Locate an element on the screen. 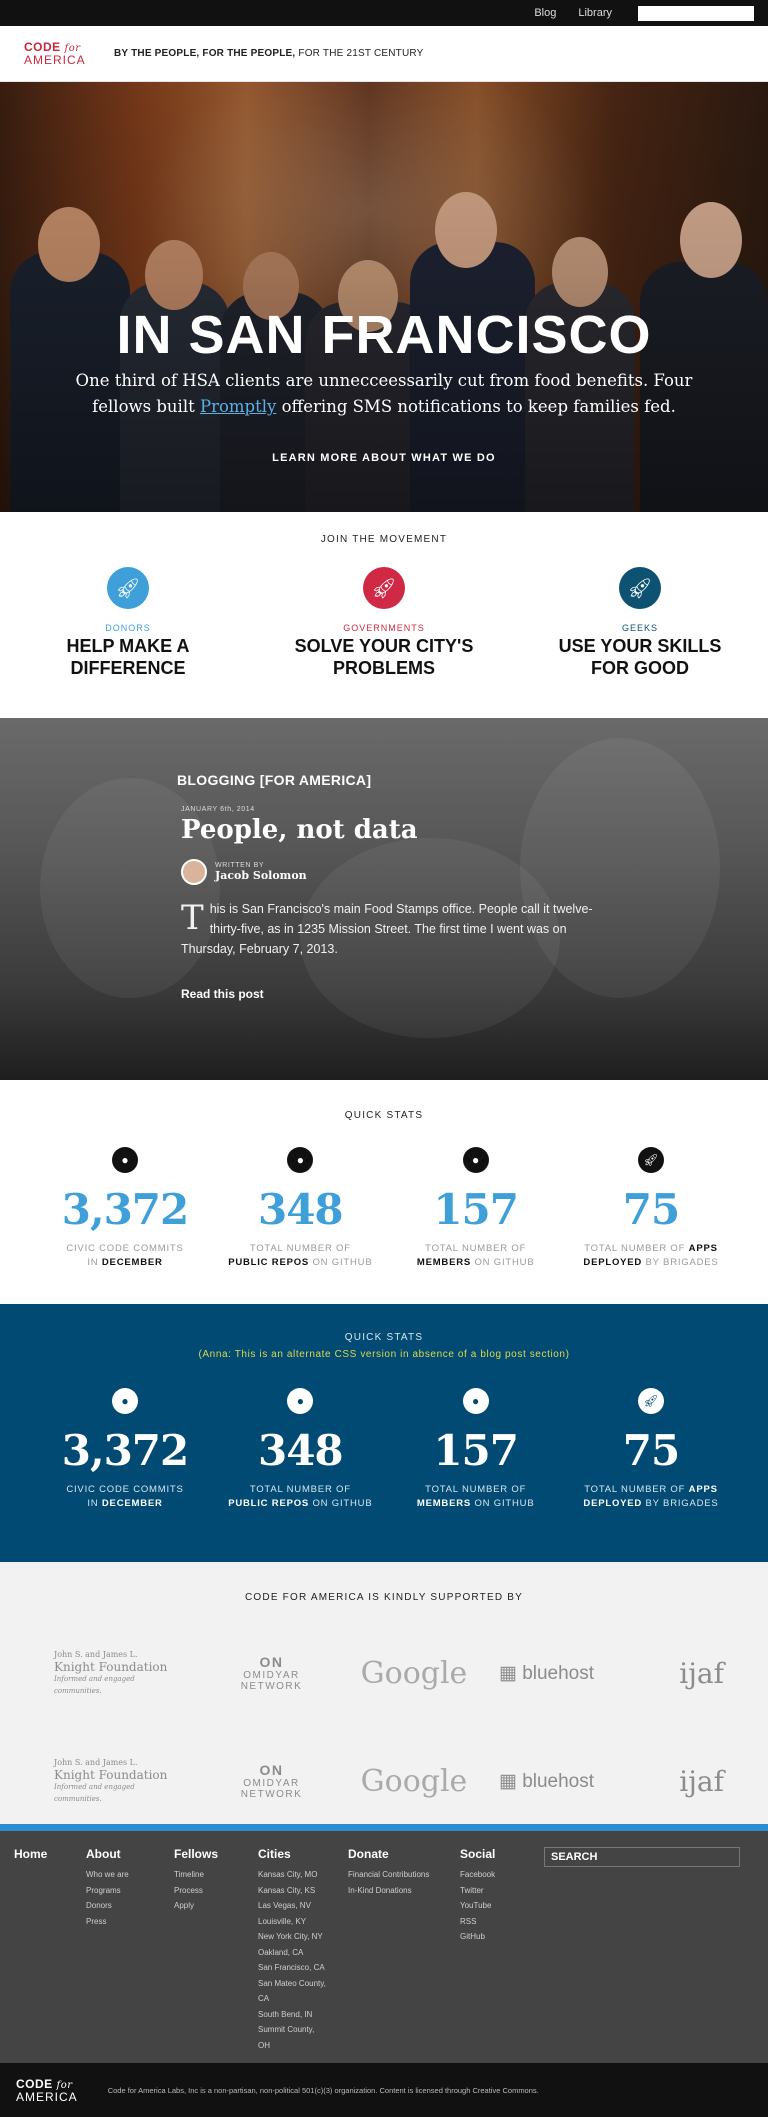  footer-link: Apply is located at coordinates (205, 1906).